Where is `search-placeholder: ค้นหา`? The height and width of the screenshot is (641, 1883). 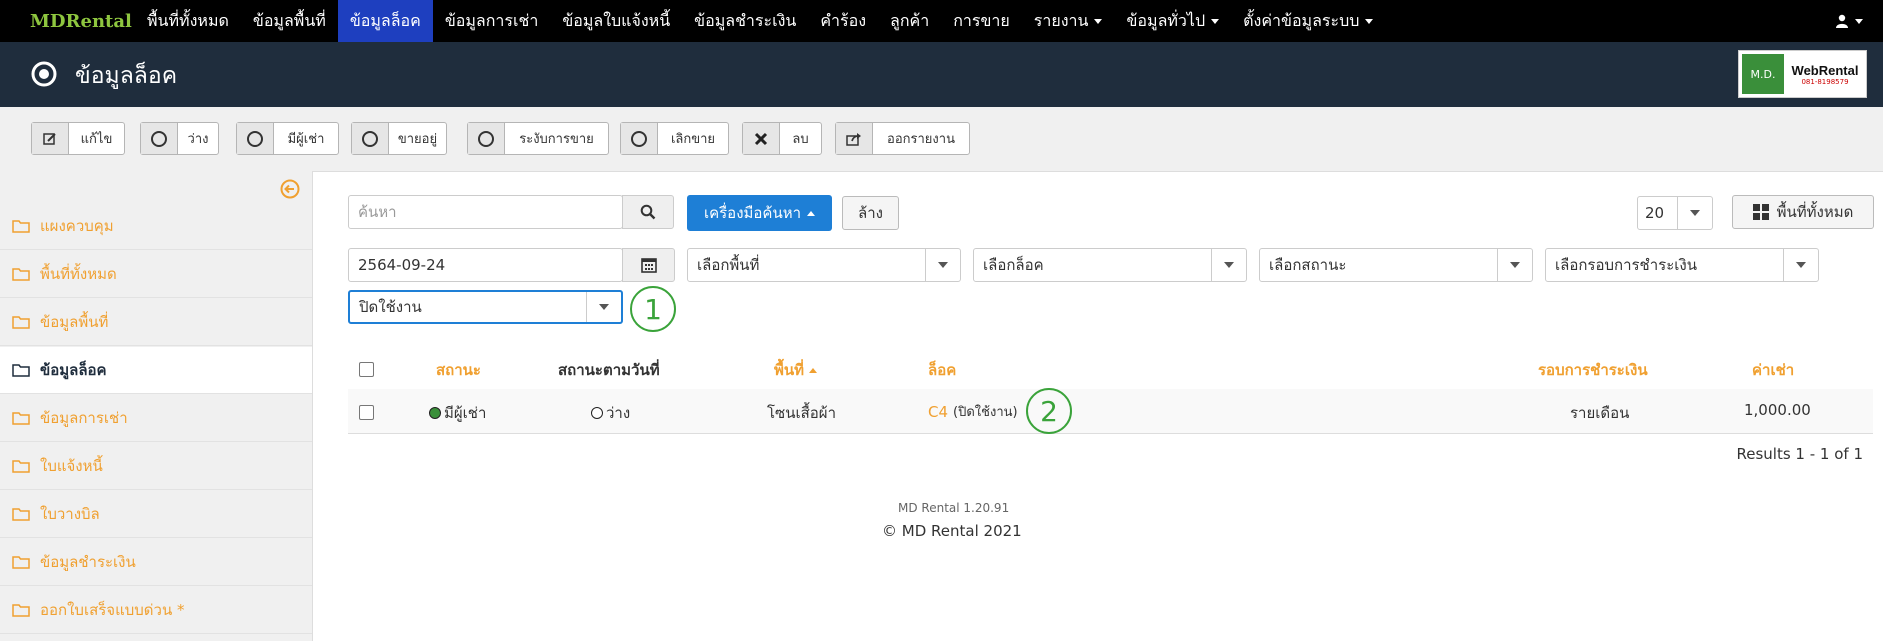
search-placeholder: ค้นหา is located at coordinates (377, 212).